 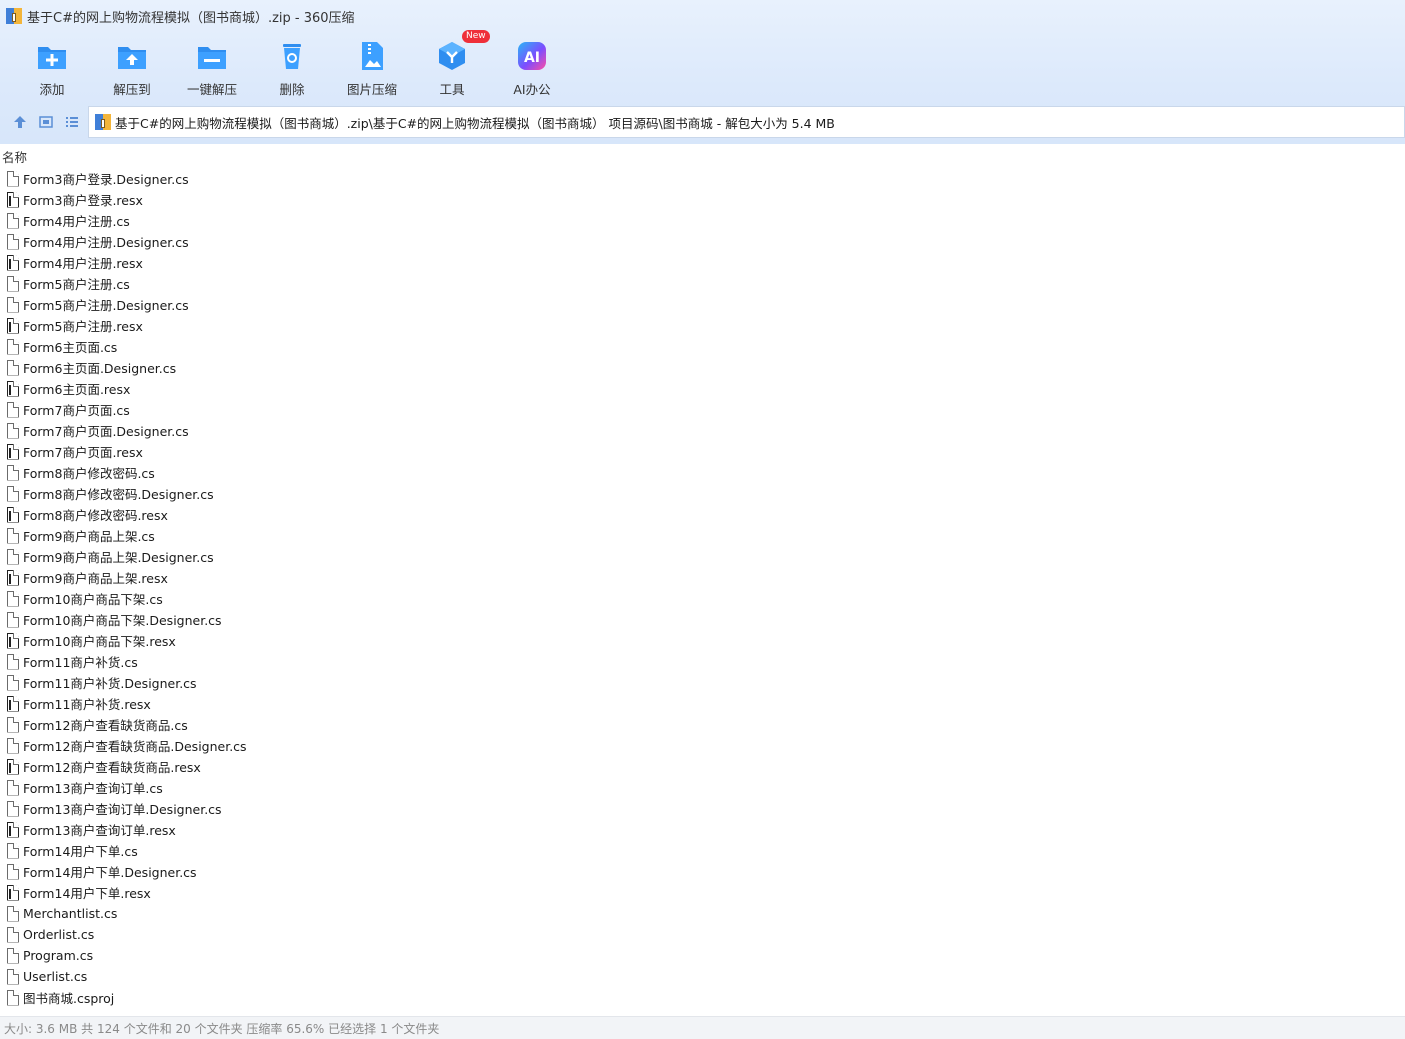 What do you see at coordinates (292, 89) in the screenshot?
I see `delete-label: 删除` at bounding box center [292, 89].